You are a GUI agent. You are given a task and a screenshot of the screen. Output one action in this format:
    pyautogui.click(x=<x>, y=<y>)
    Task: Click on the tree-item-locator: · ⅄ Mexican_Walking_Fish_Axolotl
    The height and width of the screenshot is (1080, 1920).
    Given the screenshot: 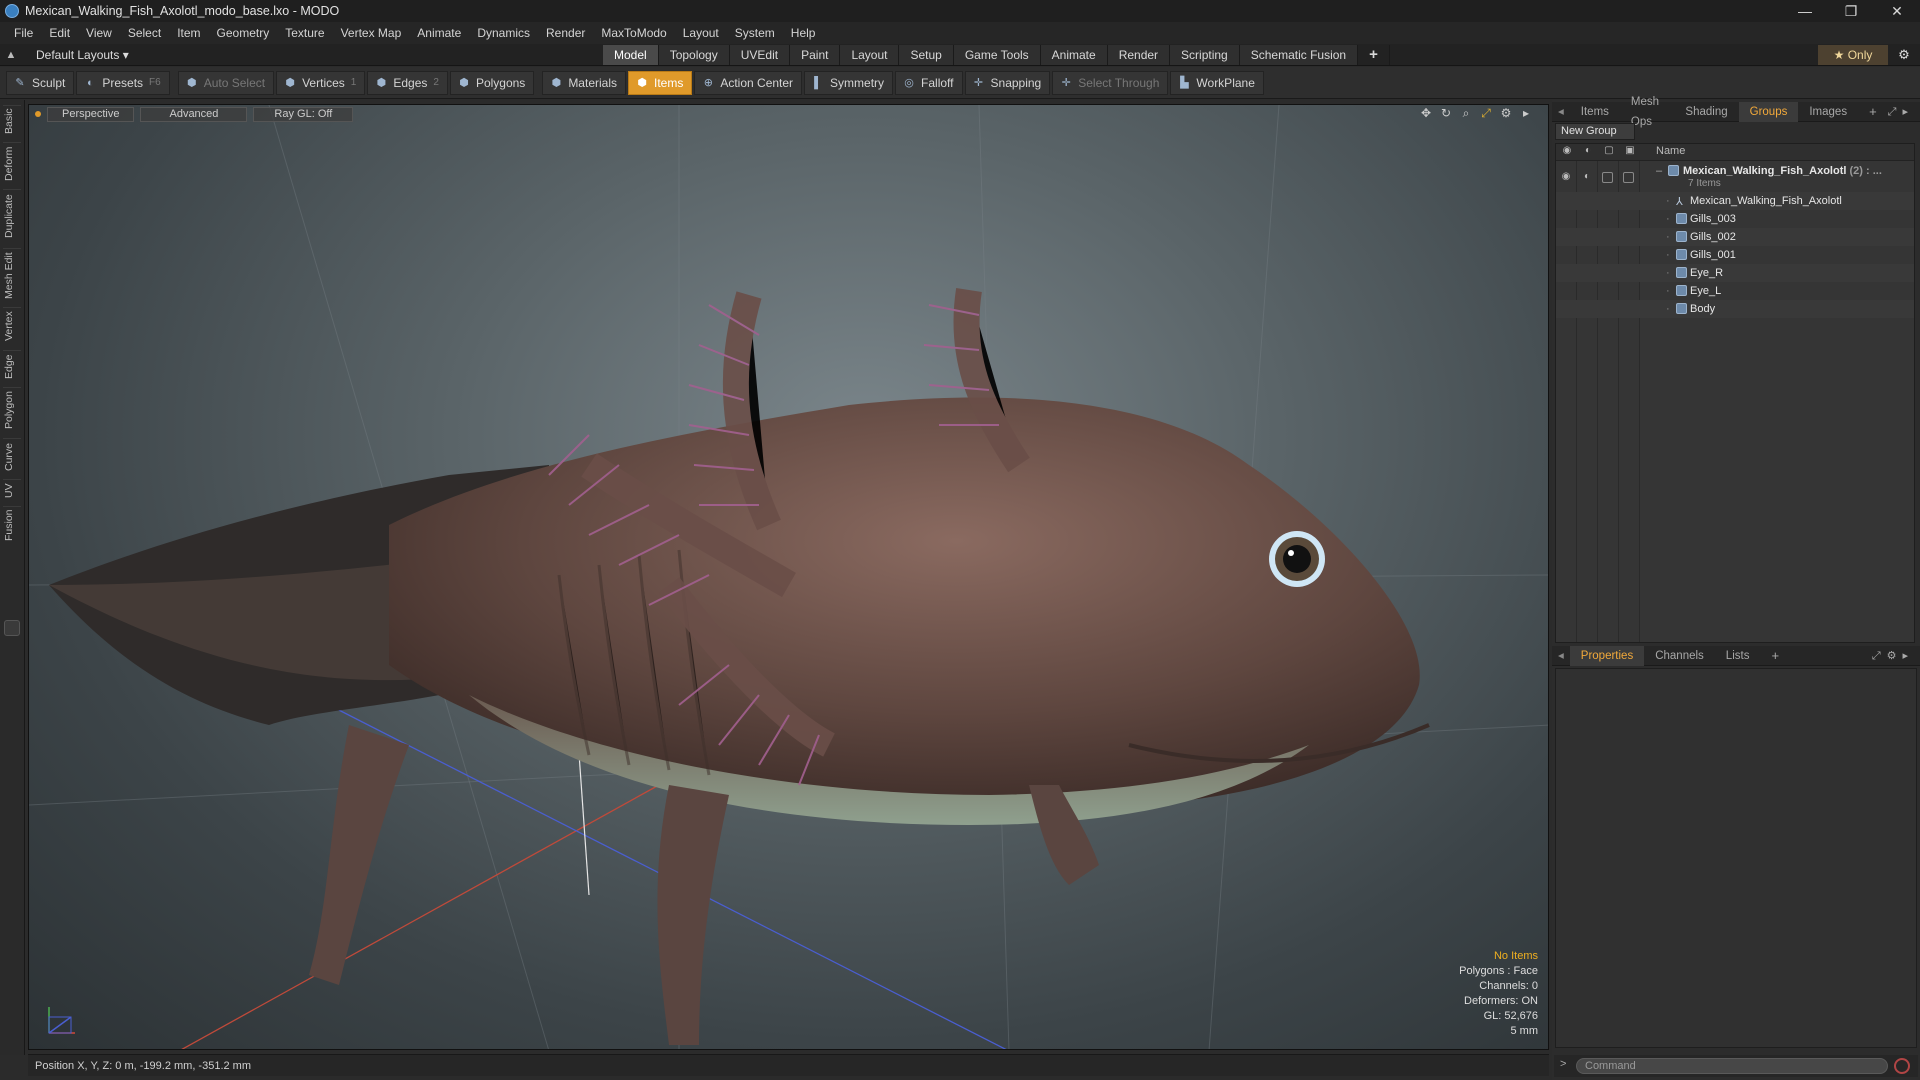 What is the action you would take?
    pyautogui.click(x=1735, y=201)
    